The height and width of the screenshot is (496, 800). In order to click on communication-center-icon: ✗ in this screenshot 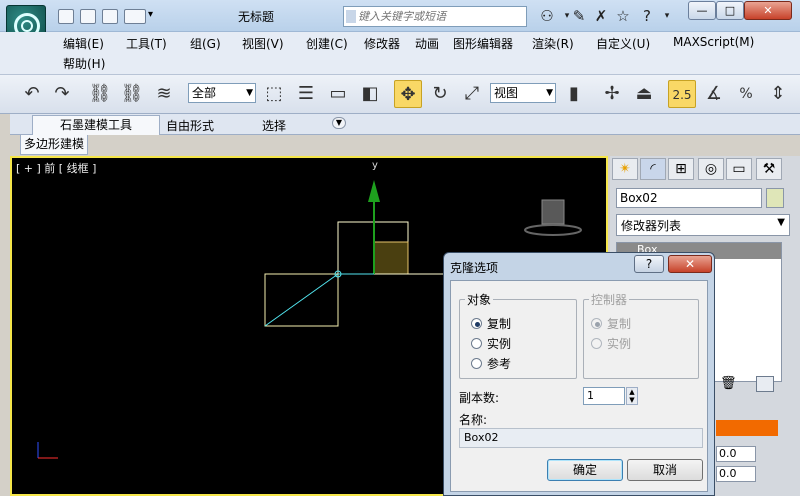, I will do `click(601, 16)`.